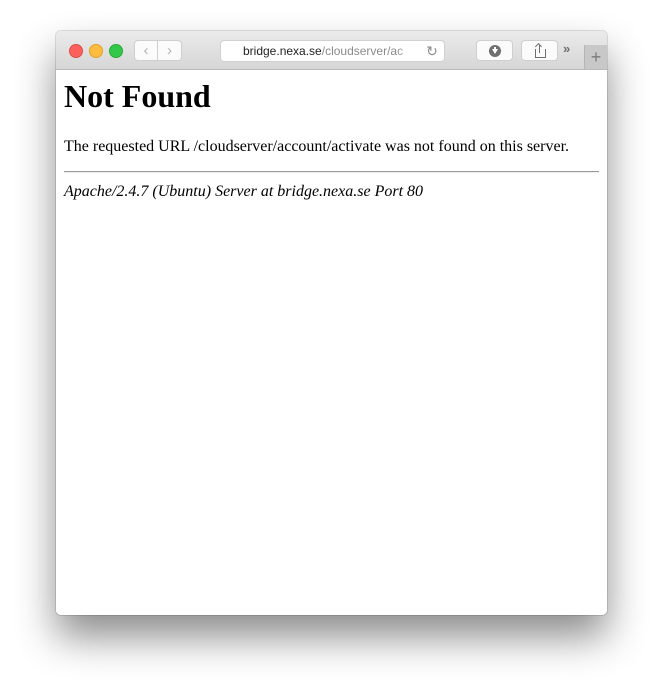  What do you see at coordinates (116, 51) in the screenshot?
I see `maximize-window-button` at bounding box center [116, 51].